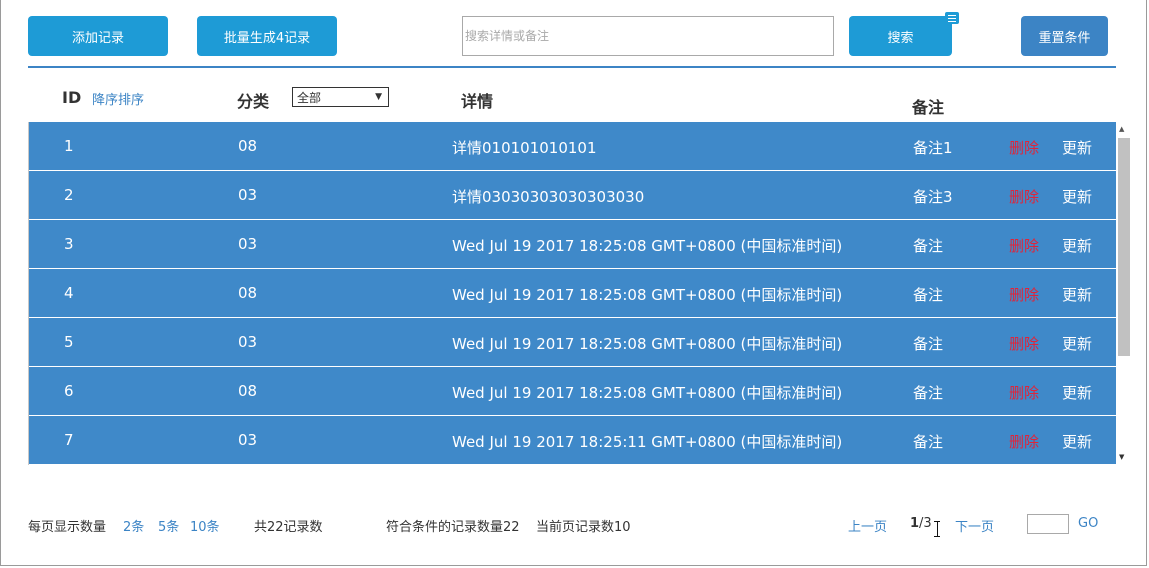  I want to click on row-id: 6, so click(69, 391).